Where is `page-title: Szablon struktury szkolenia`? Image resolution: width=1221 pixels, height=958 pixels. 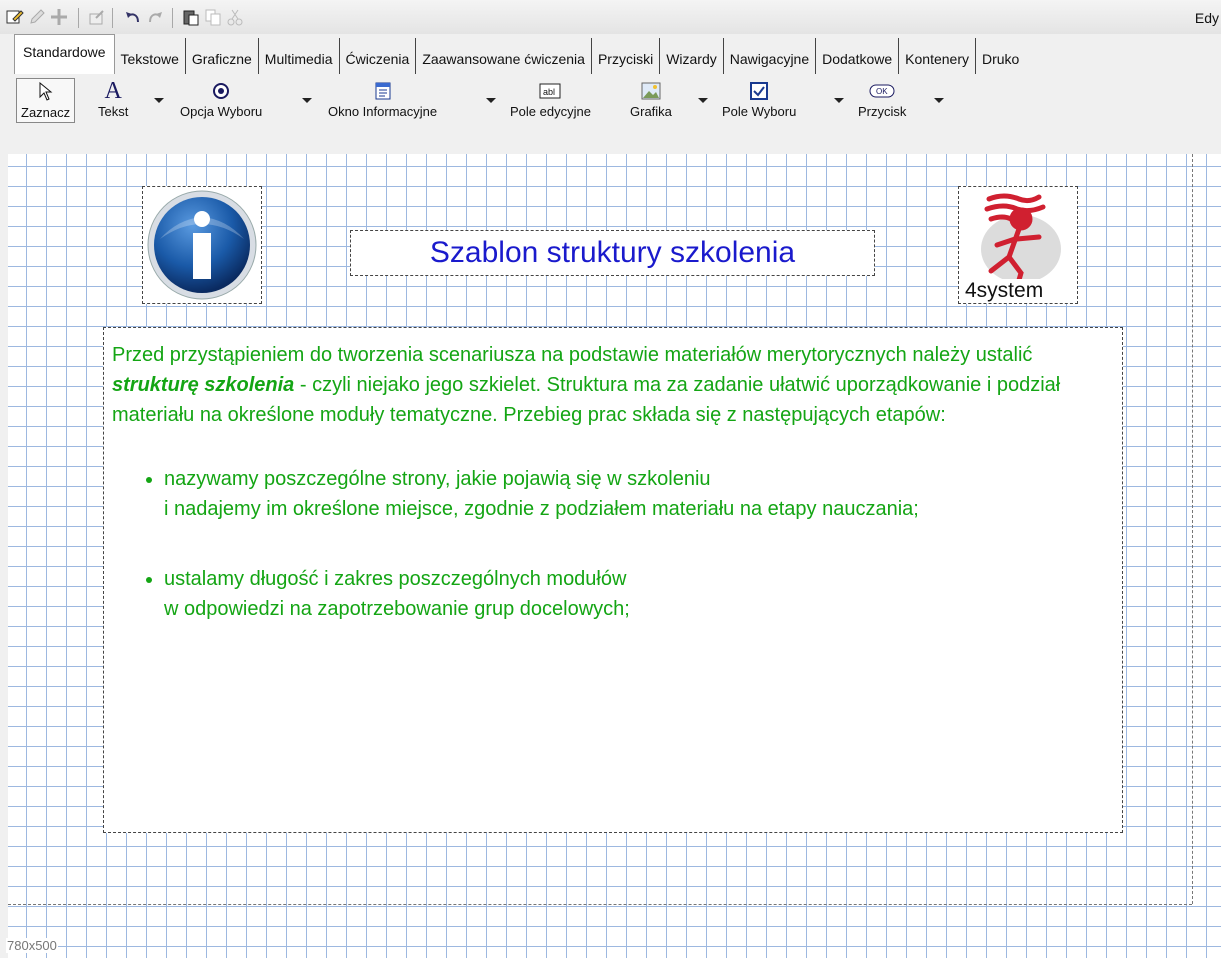 page-title: Szablon struktury szkolenia is located at coordinates (612, 252).